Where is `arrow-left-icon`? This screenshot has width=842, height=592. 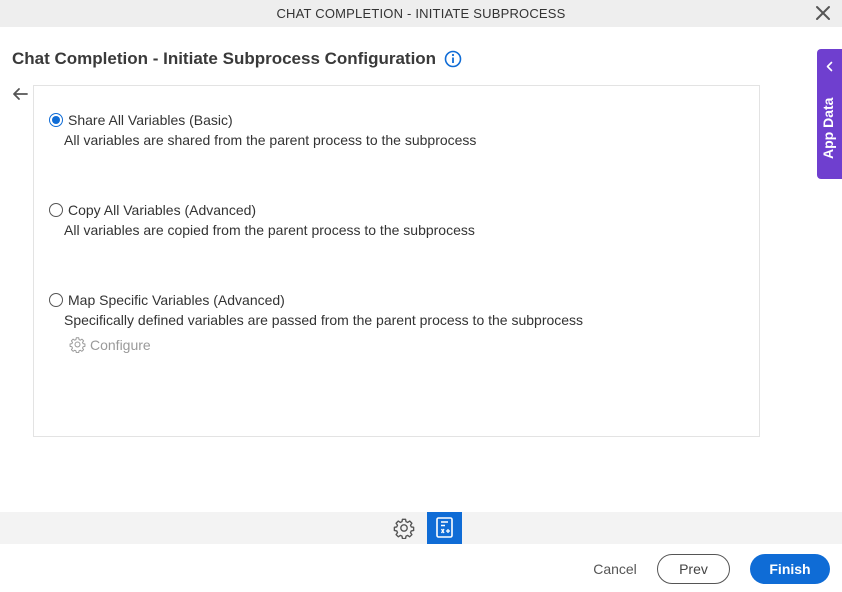
arrow-left-icon is located at coordinates (20, 94).